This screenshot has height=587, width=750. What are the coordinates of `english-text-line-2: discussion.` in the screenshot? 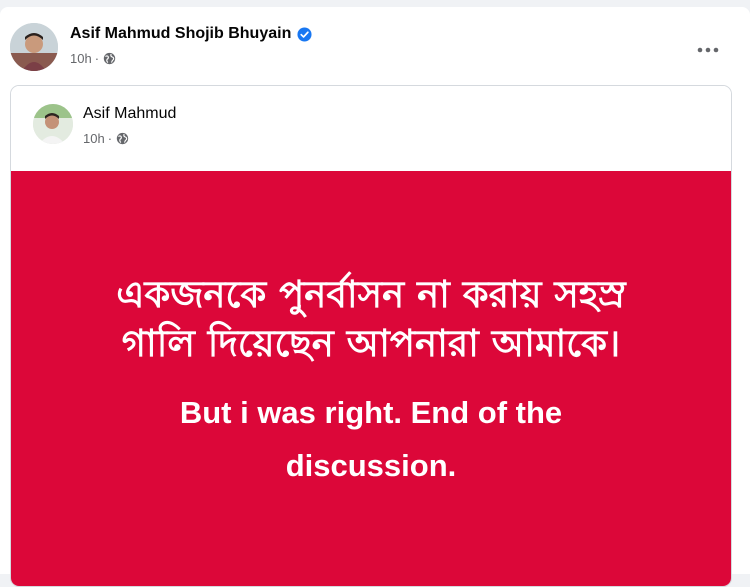 It's located at (371, 465).